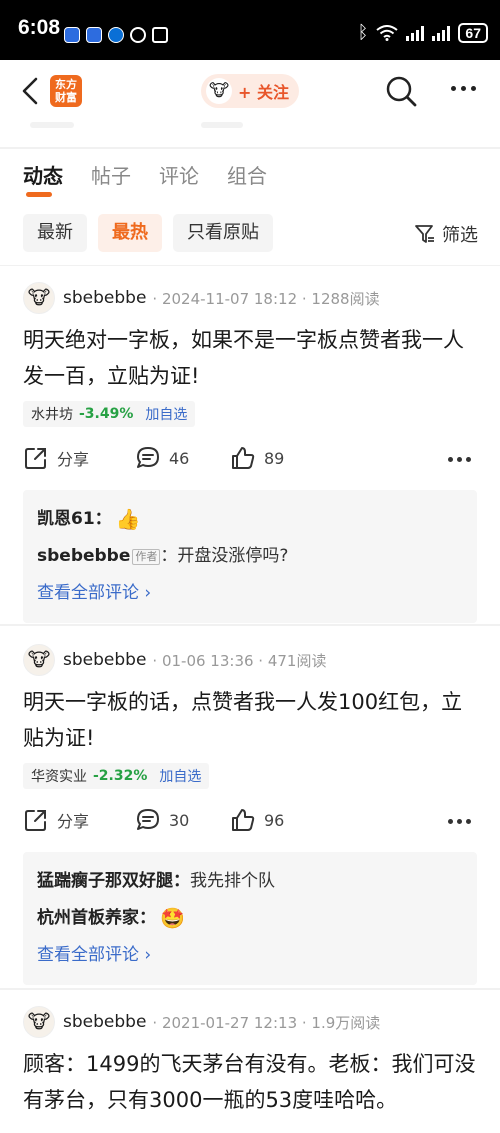  I want to click on comment-count: 30, so click(179, 820).